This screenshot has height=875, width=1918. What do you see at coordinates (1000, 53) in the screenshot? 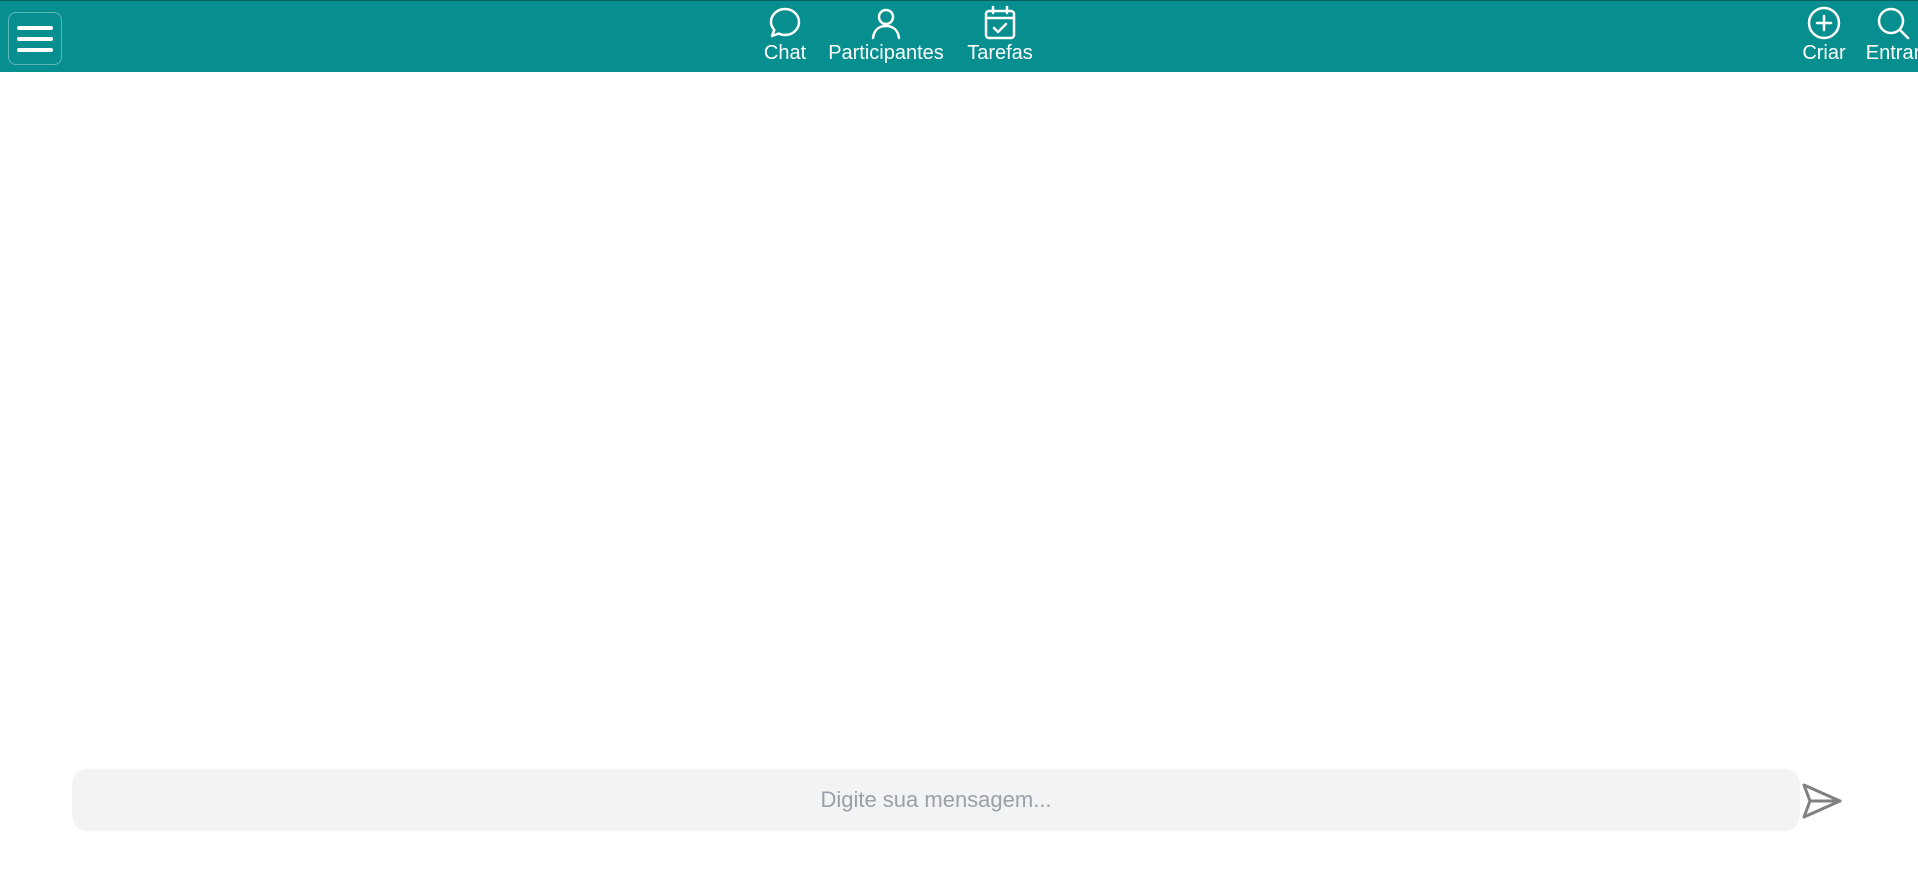
I see `nav-tarefas-label: Tarefas` at bounding box center [1000, 53].